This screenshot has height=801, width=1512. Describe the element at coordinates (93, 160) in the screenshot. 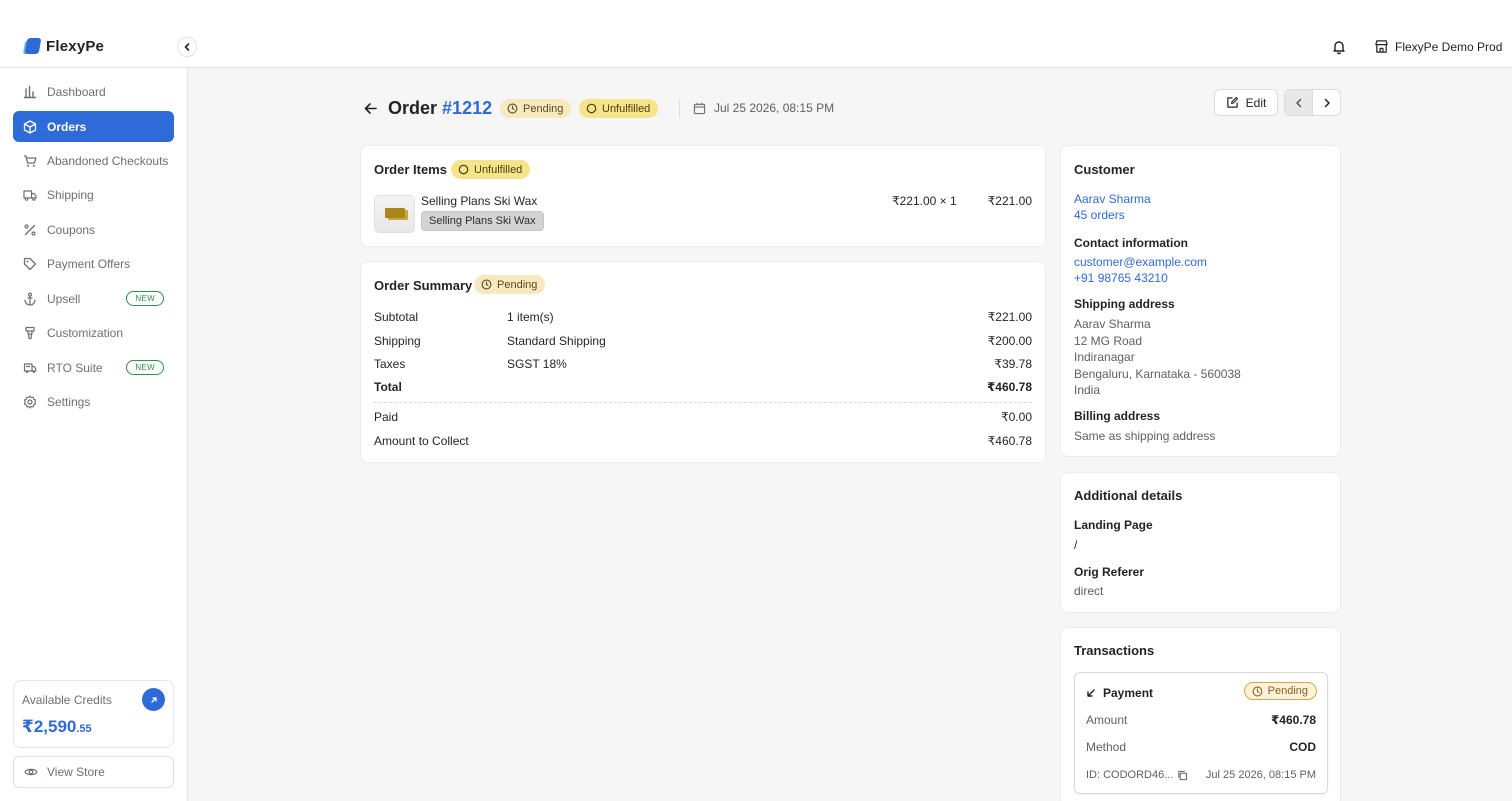

I see `sidebar-item-abandoned-checkouts: Abandoned Checkouts` at that location.